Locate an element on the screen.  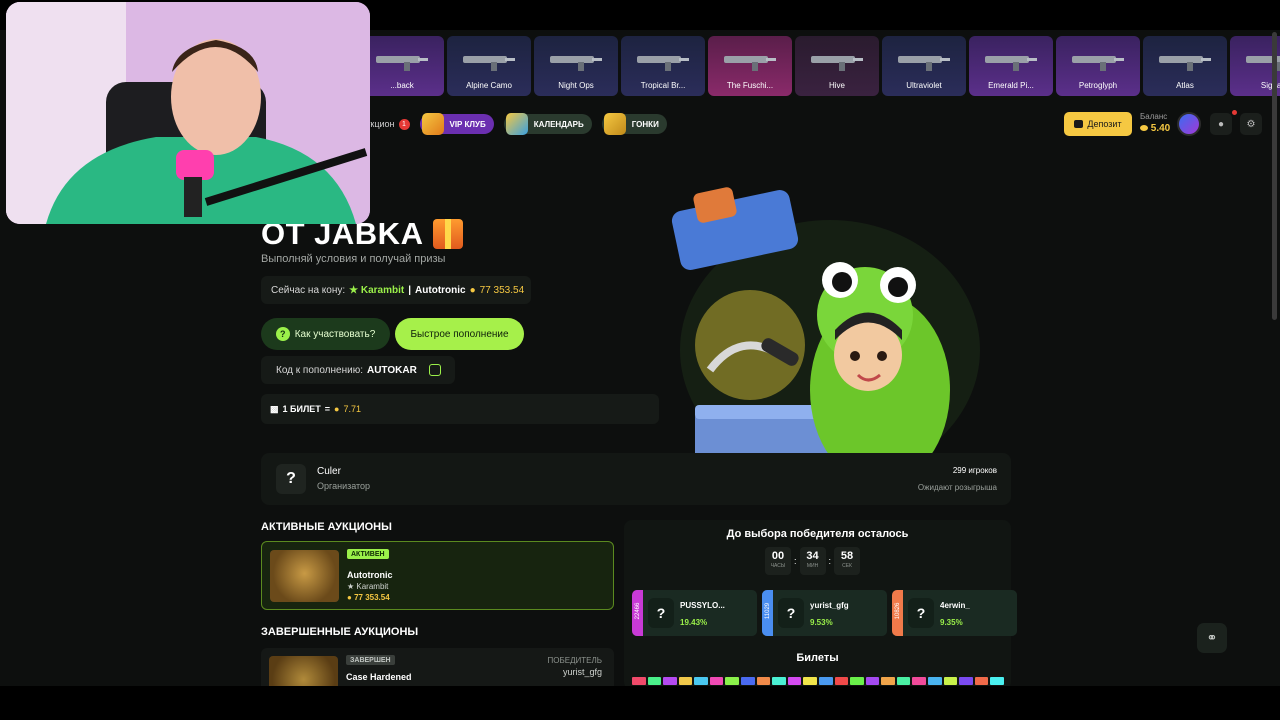
nav-vip-label: VIP КЛУБ is located at coordinates (467, 124).